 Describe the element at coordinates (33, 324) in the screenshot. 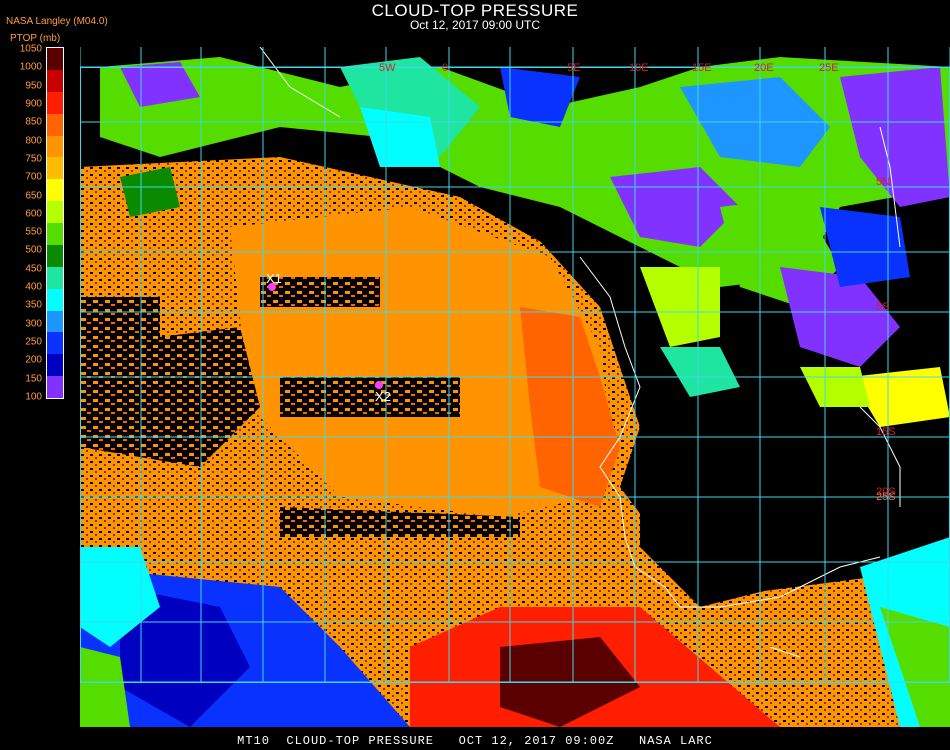

I see `scale-tick-label: 300` at that location.